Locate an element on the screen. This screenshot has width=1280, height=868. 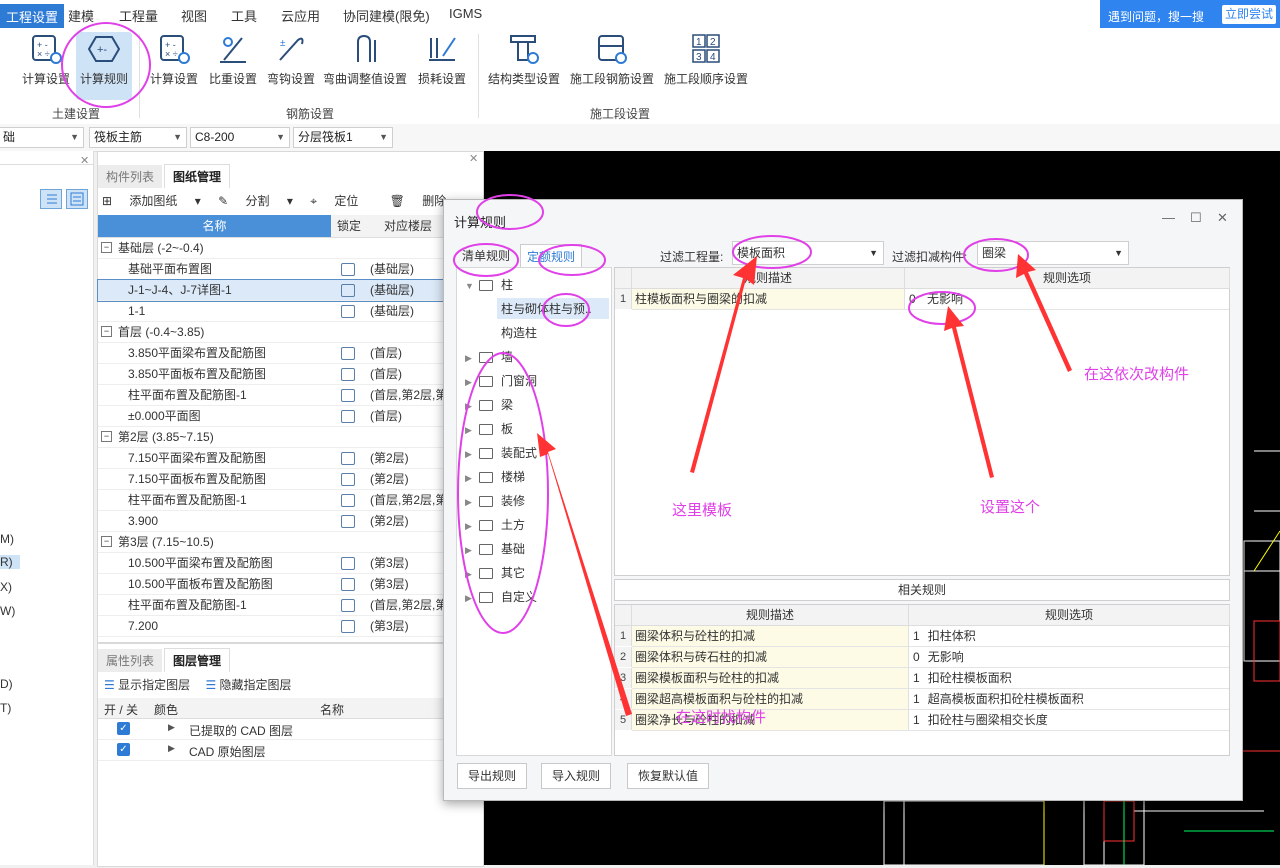
menu-tools: 工具 is located at coordinates (244, 15).